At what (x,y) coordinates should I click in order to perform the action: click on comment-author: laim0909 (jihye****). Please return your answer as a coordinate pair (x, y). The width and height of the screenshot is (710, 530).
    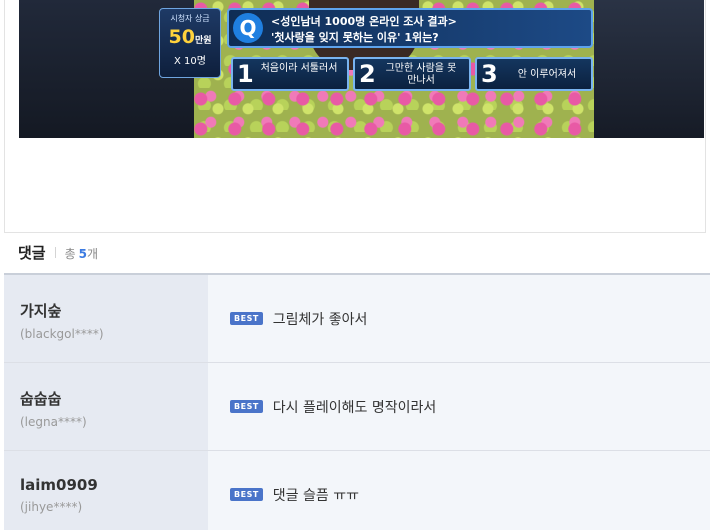
    Looking at the image, I should click on (106, 490).